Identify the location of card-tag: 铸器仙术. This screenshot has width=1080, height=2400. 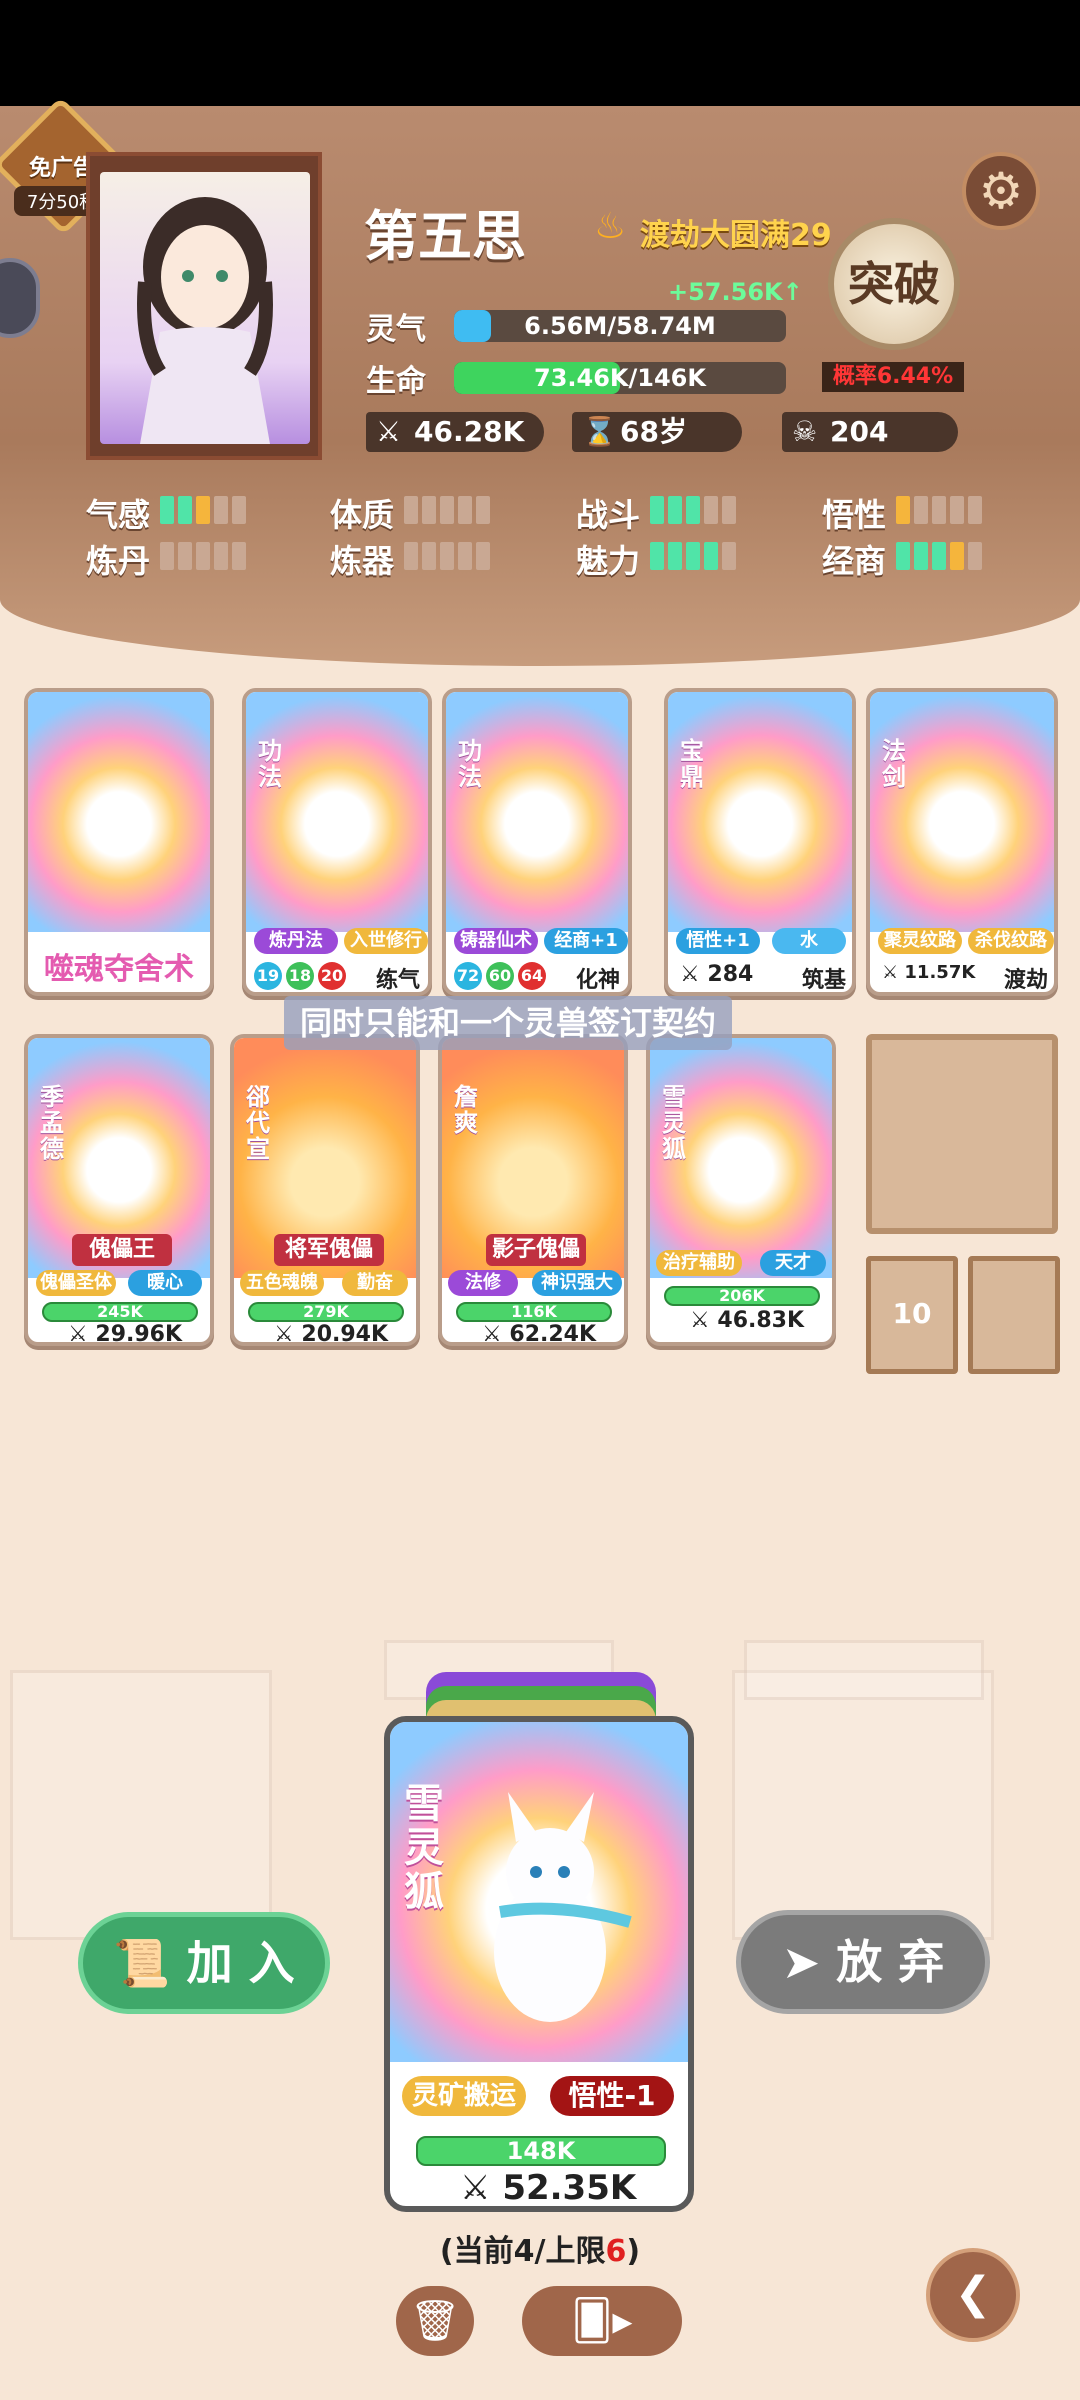
(496, 941).